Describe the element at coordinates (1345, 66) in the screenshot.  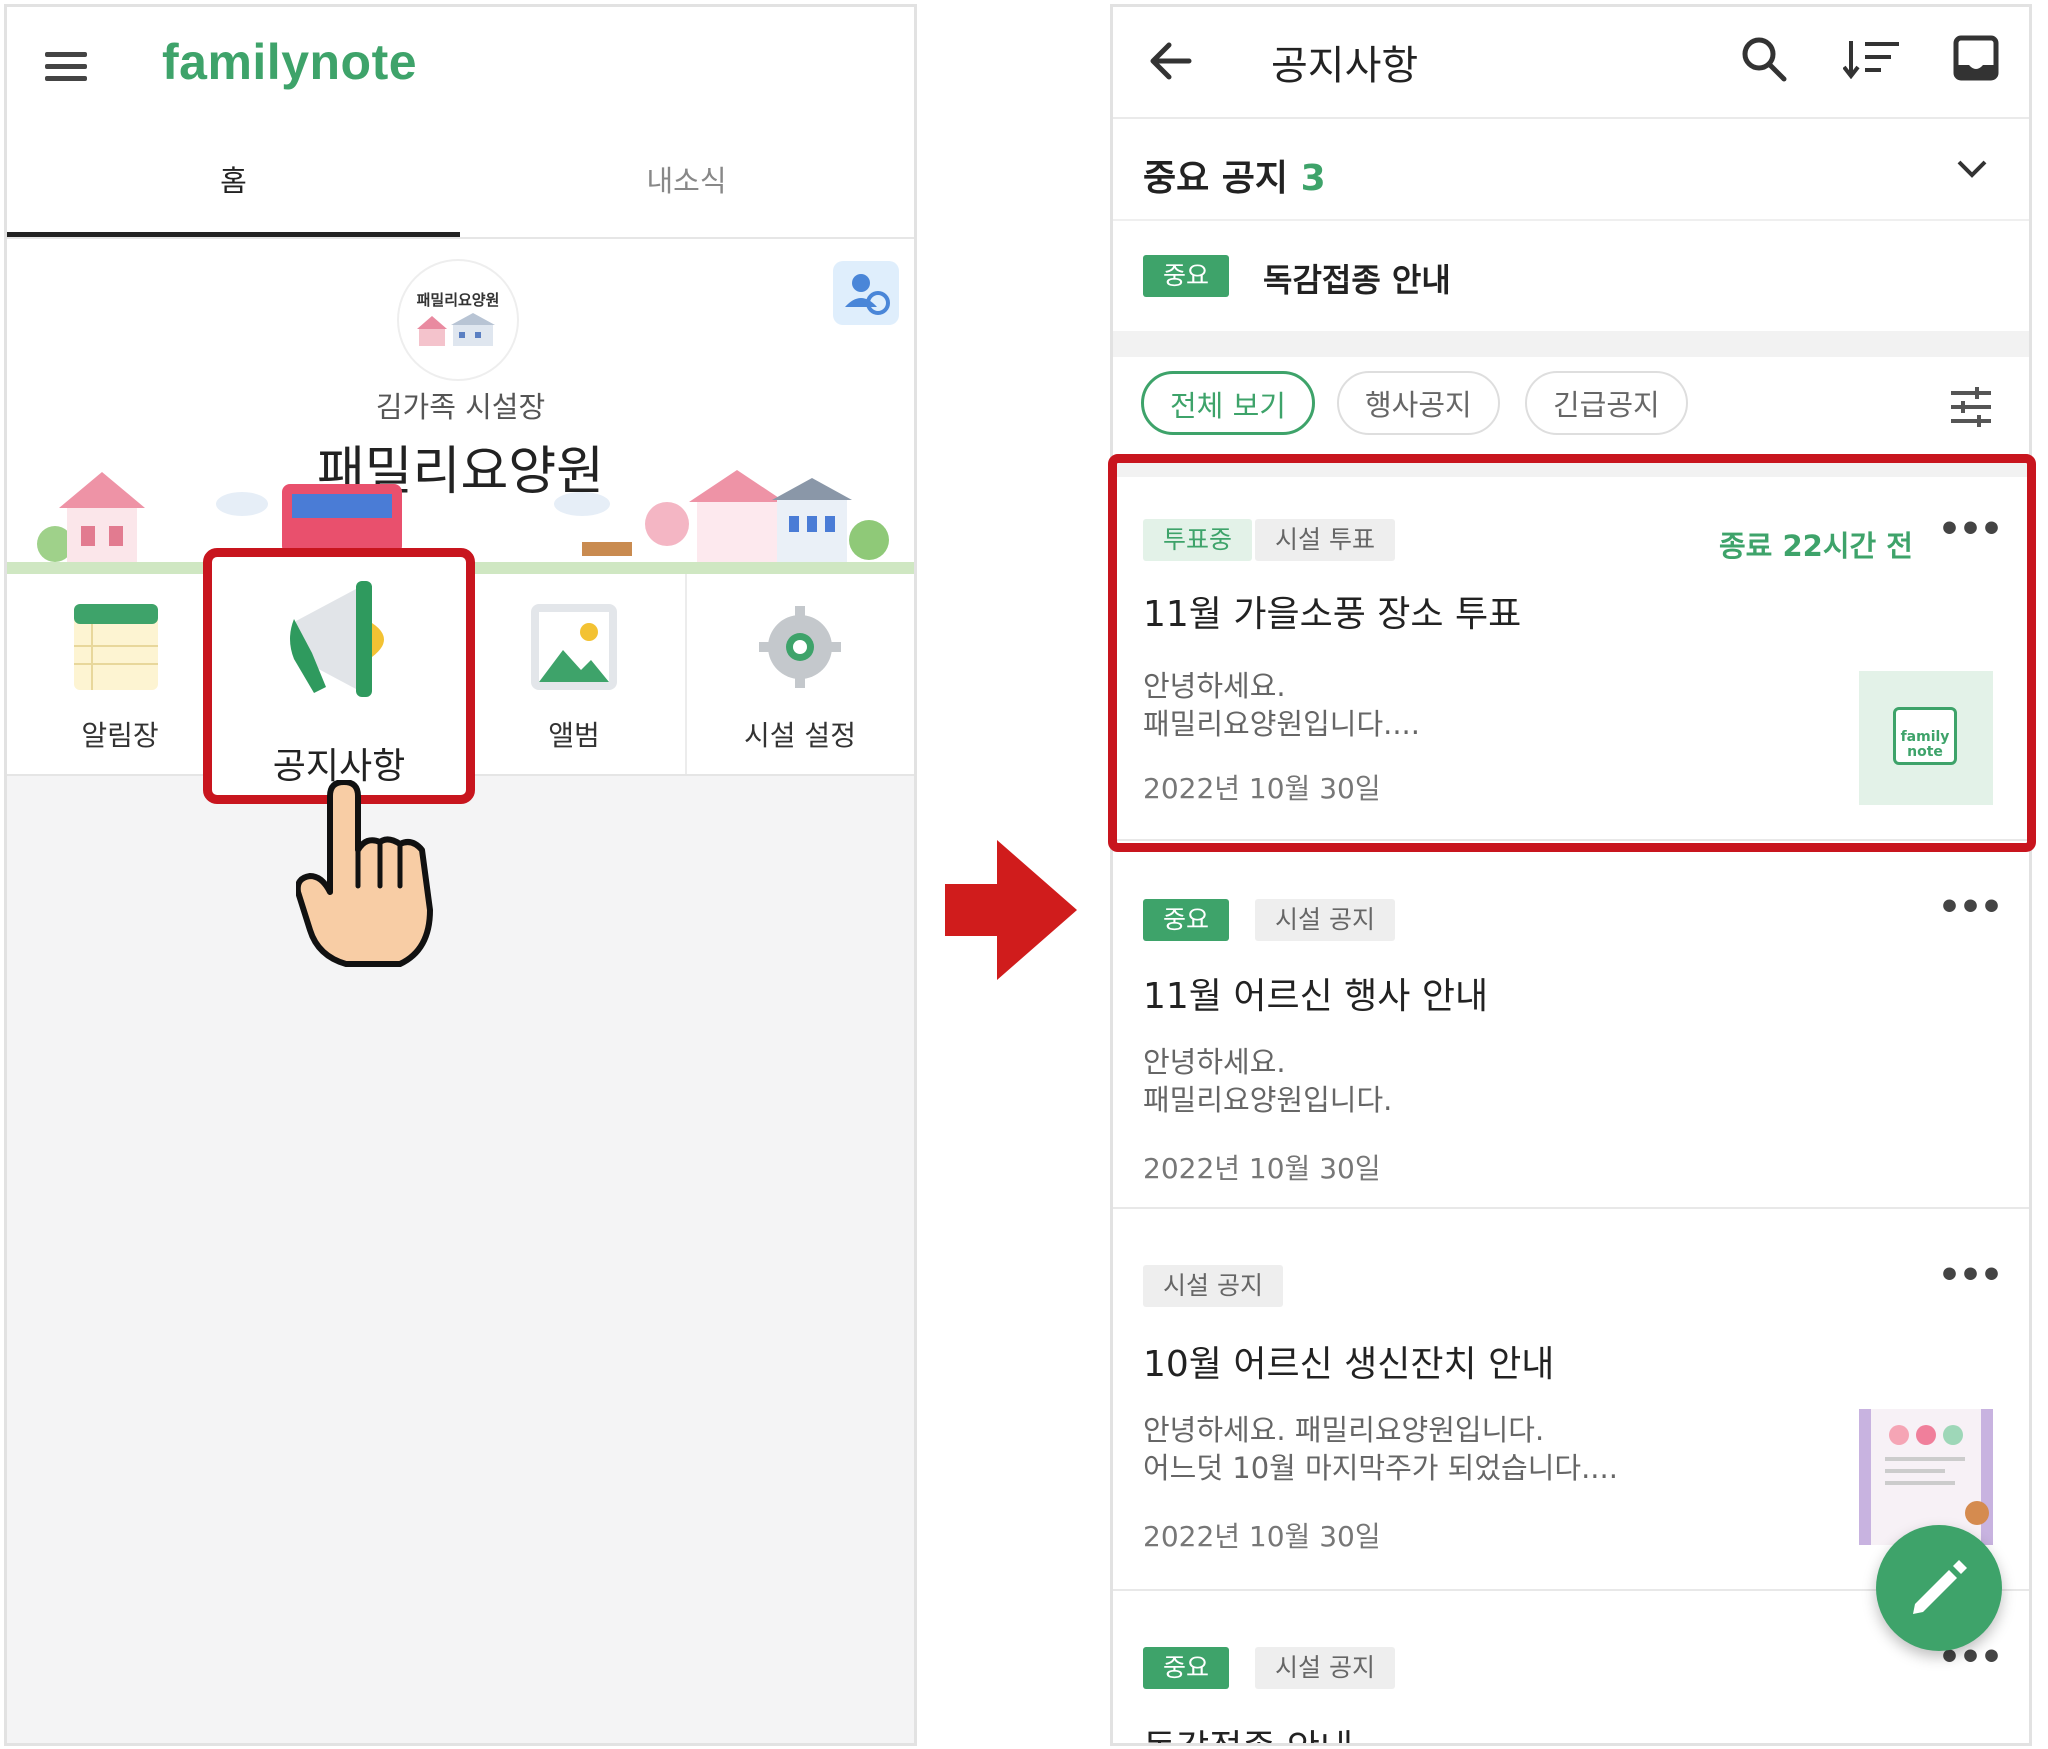
I see `page-title: 공지사항` at that location.